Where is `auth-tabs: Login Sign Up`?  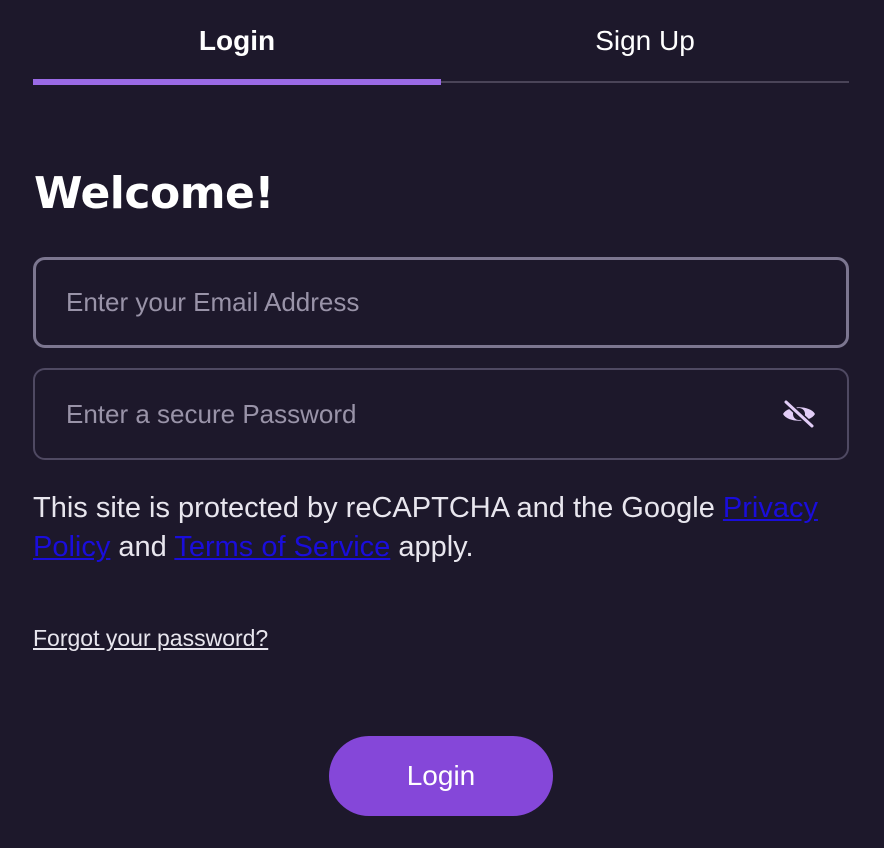
auth-tabs: Login Sign Up is located at coordinates (441, 42).